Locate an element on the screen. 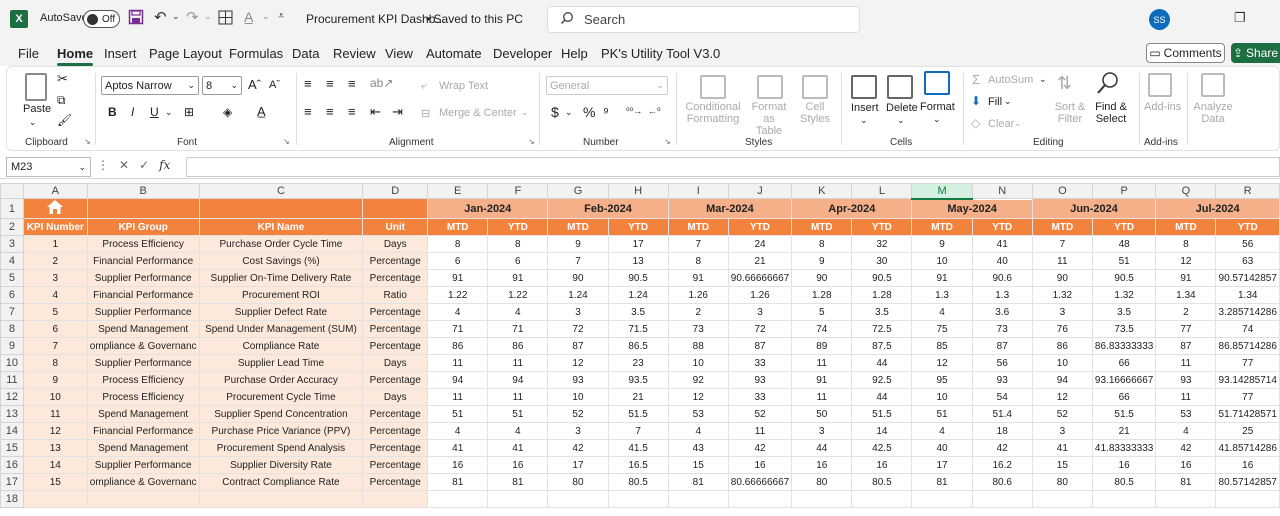 Image resolution: width=1280 pixels, height=516 pixels. cell: 51 is located at coordinates (942, 414).